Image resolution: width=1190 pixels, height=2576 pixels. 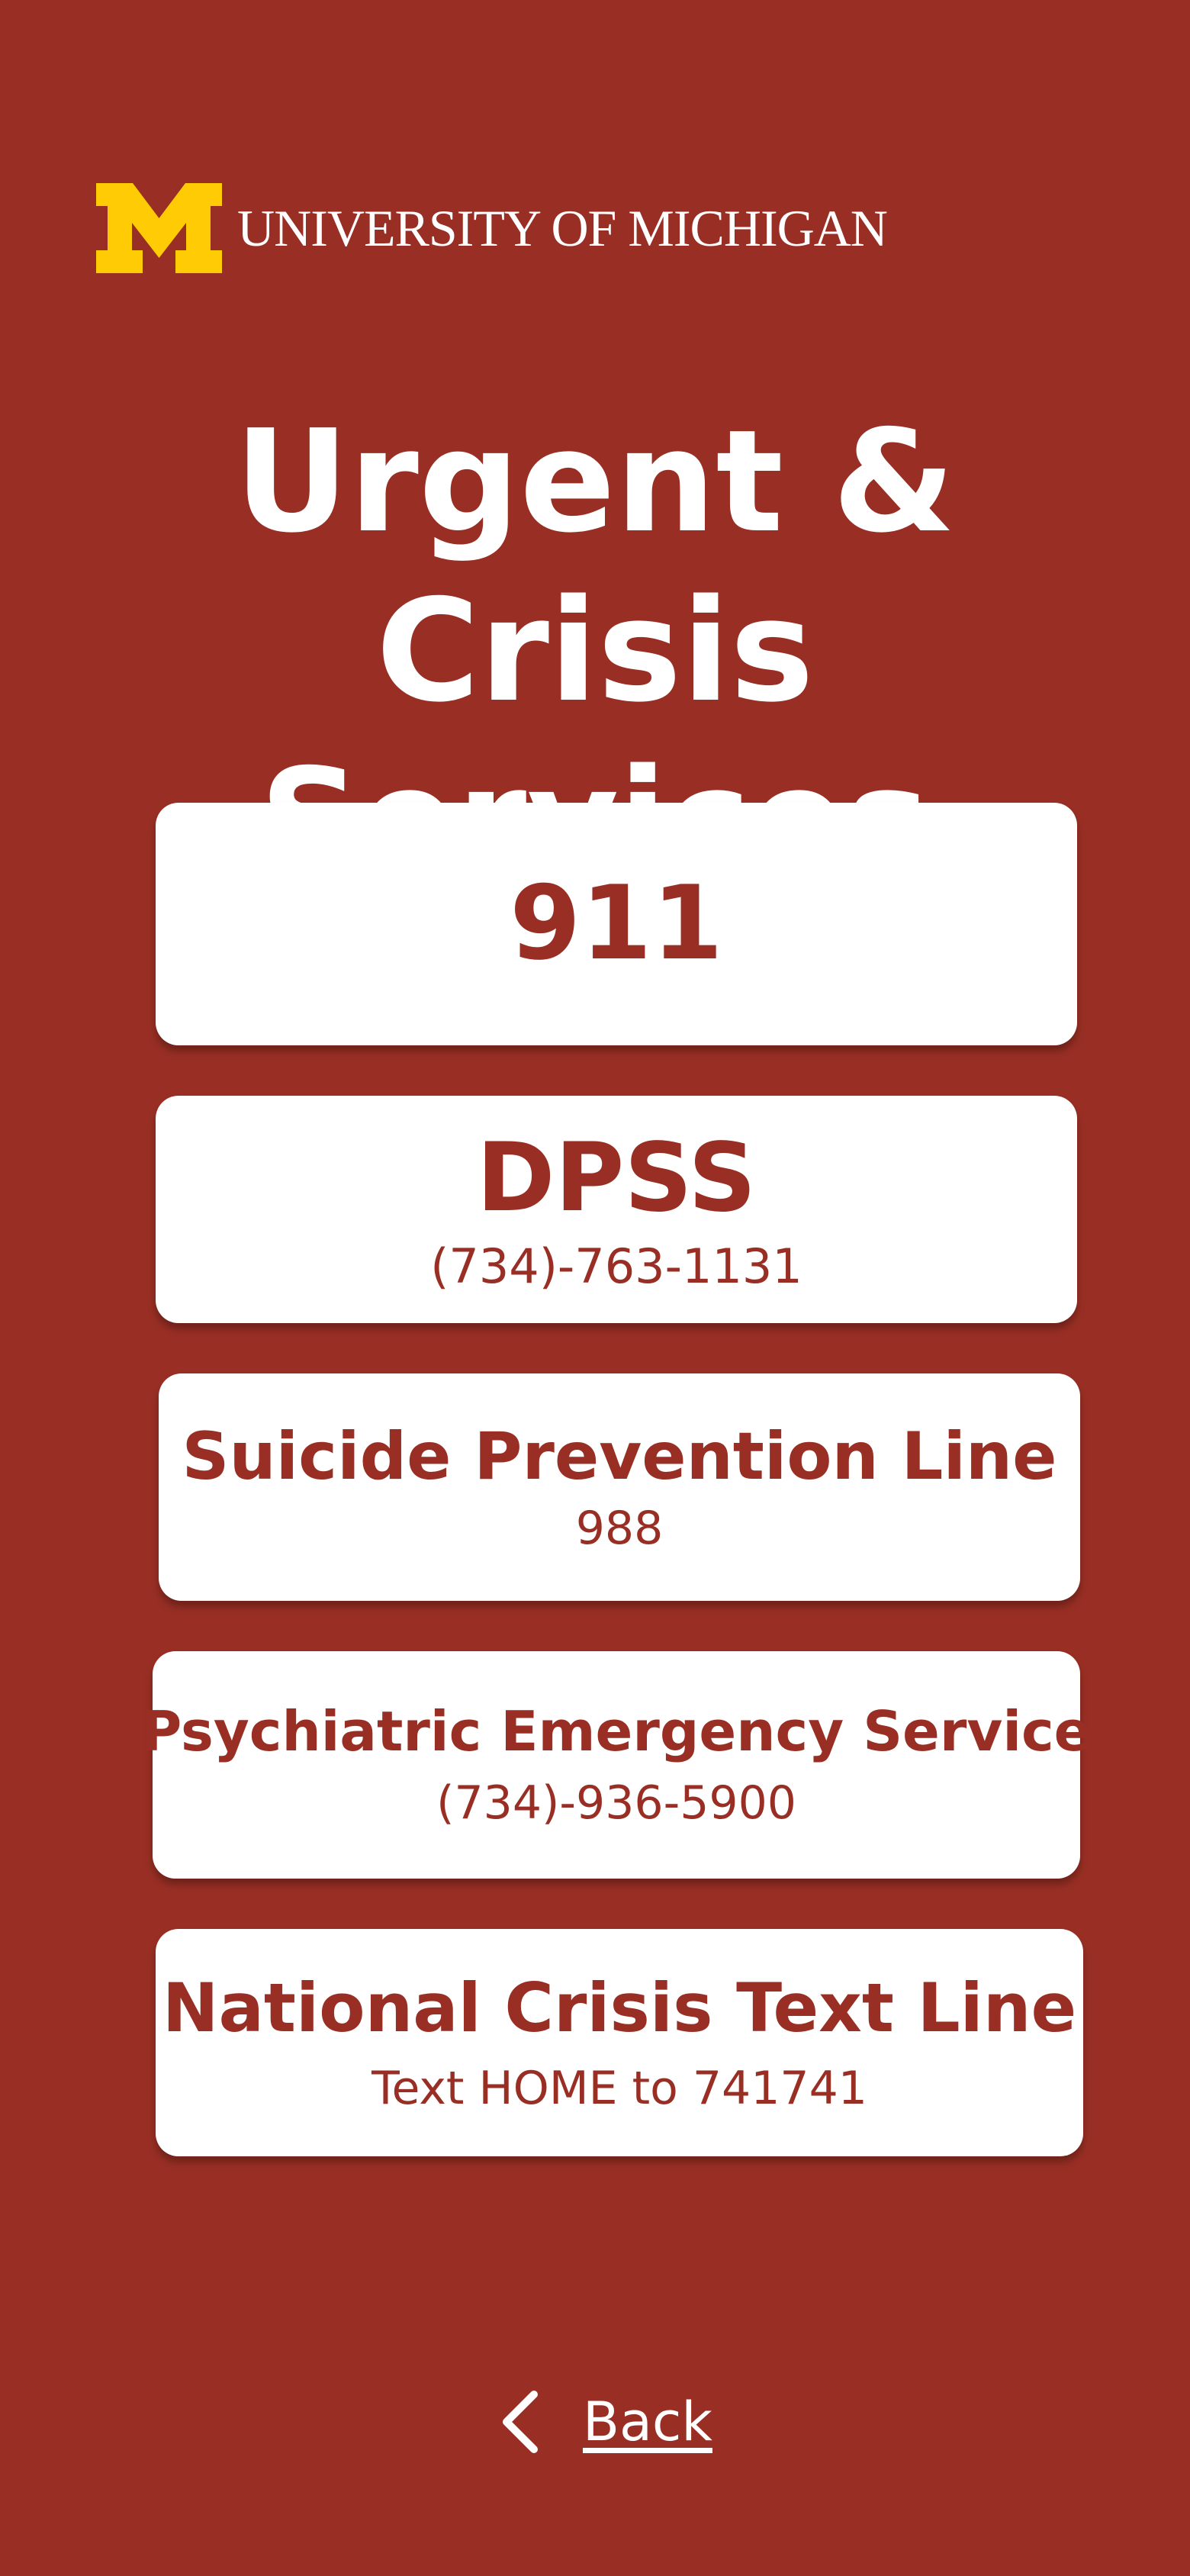 I want to click on chevron-left-icon, so click(x=520, y=2422).